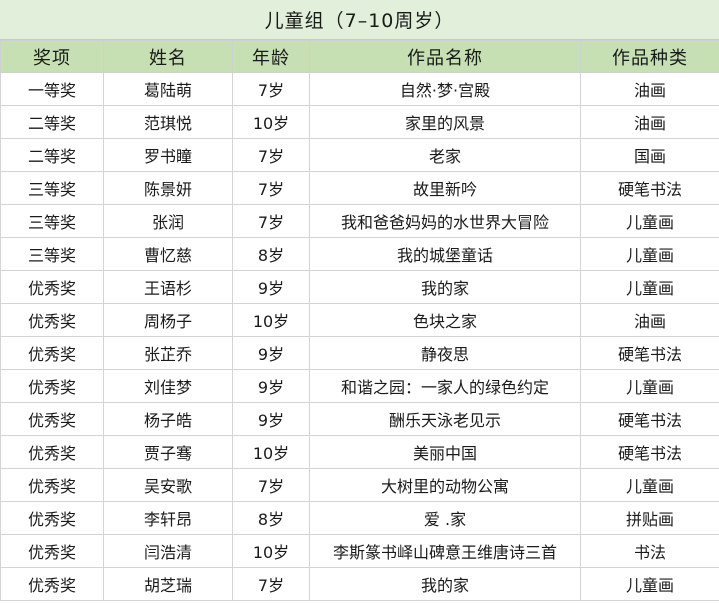  I want to click on name-cell: 曹忆慈, so click(168, 254).